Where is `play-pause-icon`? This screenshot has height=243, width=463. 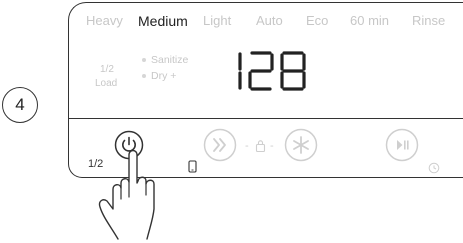 play-pause-icon is located at coordinates (403, 145).